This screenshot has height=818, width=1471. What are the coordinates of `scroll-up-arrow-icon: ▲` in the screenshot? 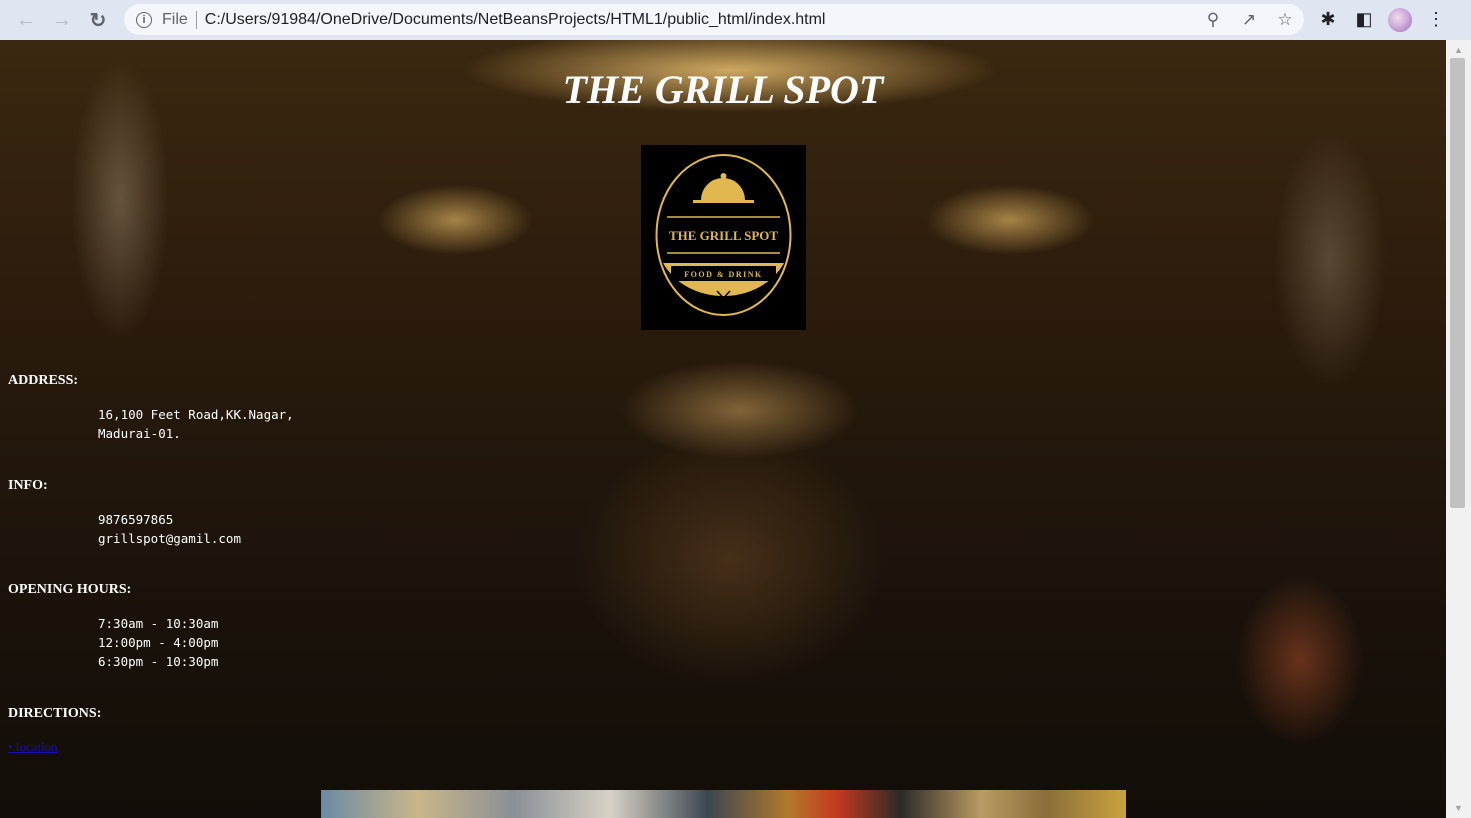 It's located at (1458, 50).